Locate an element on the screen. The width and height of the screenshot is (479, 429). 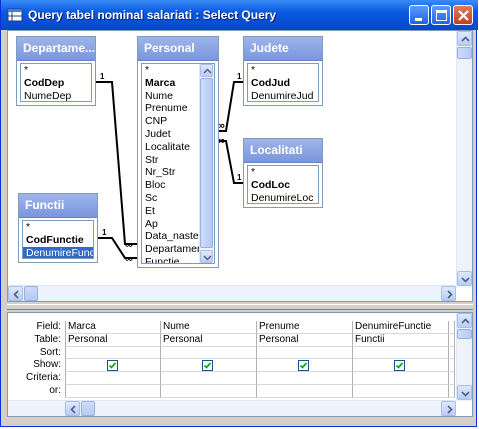
field-list: * CodDep NumeDep is located at coordinates (56, 82).